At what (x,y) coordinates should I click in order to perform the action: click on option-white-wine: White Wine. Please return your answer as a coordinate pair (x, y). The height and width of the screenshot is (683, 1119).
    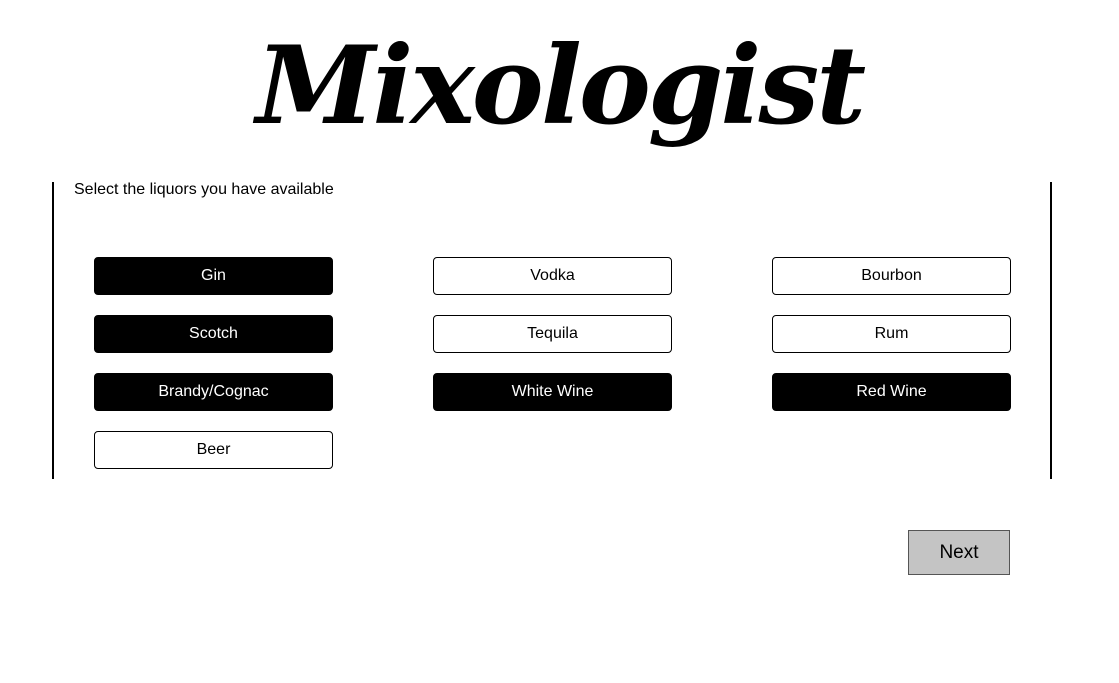
    Looking at the image, I should click on (552, 392).